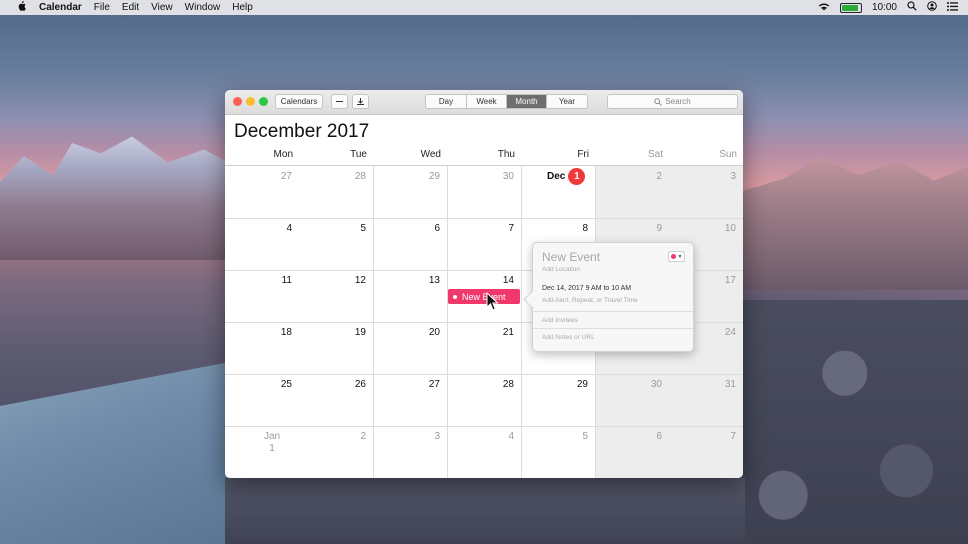 This screenshot has width=968, height=544. What do you see at coordinates (302, 131) in the screenshot?
I see `month-title: December 2017` at bounding box center [302, 131].